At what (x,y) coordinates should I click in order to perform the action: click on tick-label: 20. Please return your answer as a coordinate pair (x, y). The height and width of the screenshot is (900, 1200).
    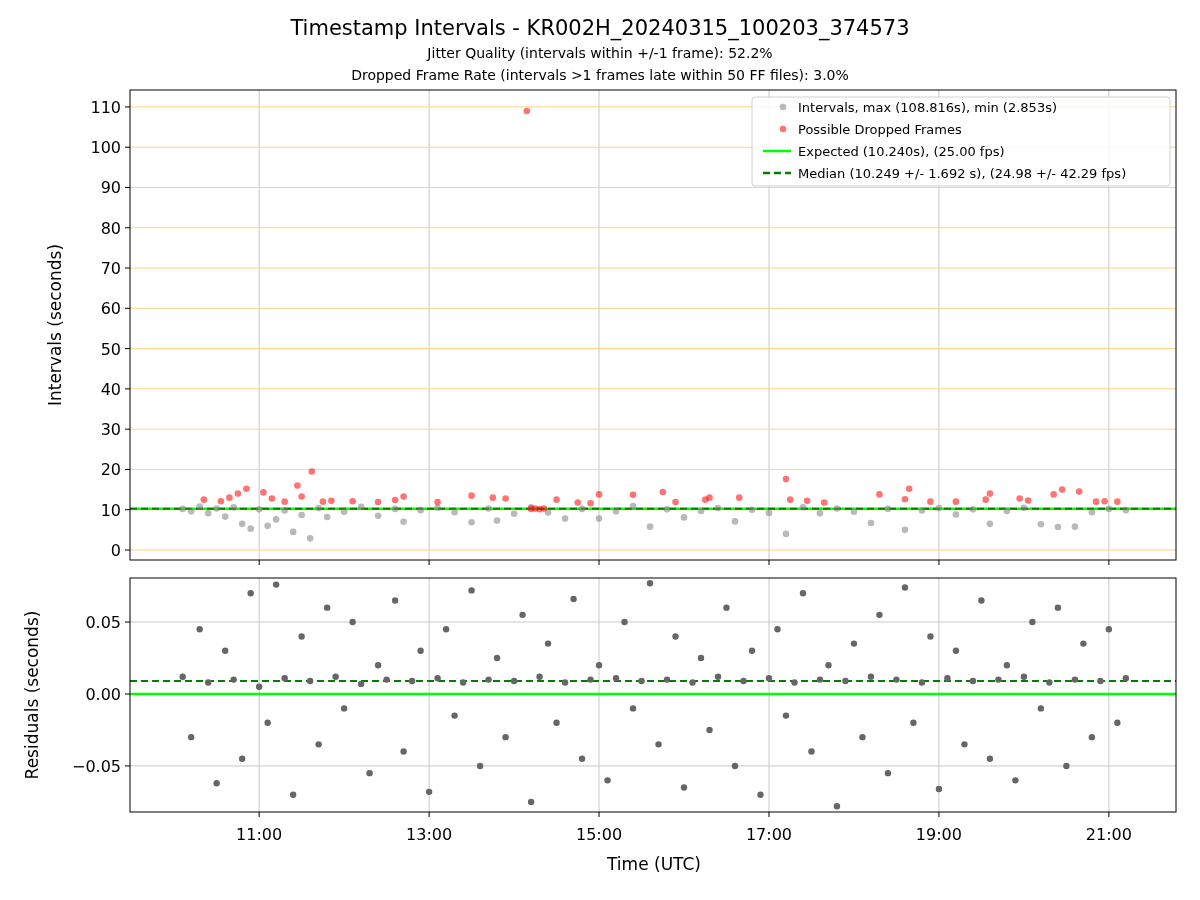
    Looking at the image, I should click on (110, 470).